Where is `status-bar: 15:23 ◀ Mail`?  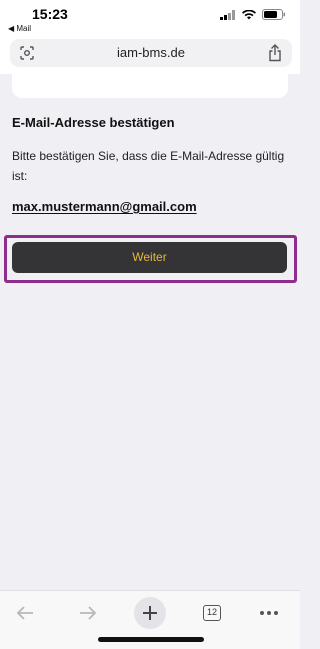 status-bar: 15:23 ◀ Mail is located at coordinates (150, 18).